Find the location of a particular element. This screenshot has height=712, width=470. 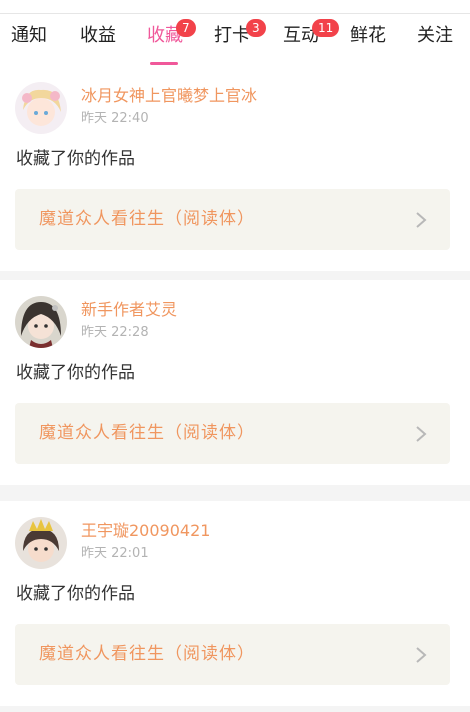

tab-checkin: 打卡 3 is located at coordinates (240, 33).